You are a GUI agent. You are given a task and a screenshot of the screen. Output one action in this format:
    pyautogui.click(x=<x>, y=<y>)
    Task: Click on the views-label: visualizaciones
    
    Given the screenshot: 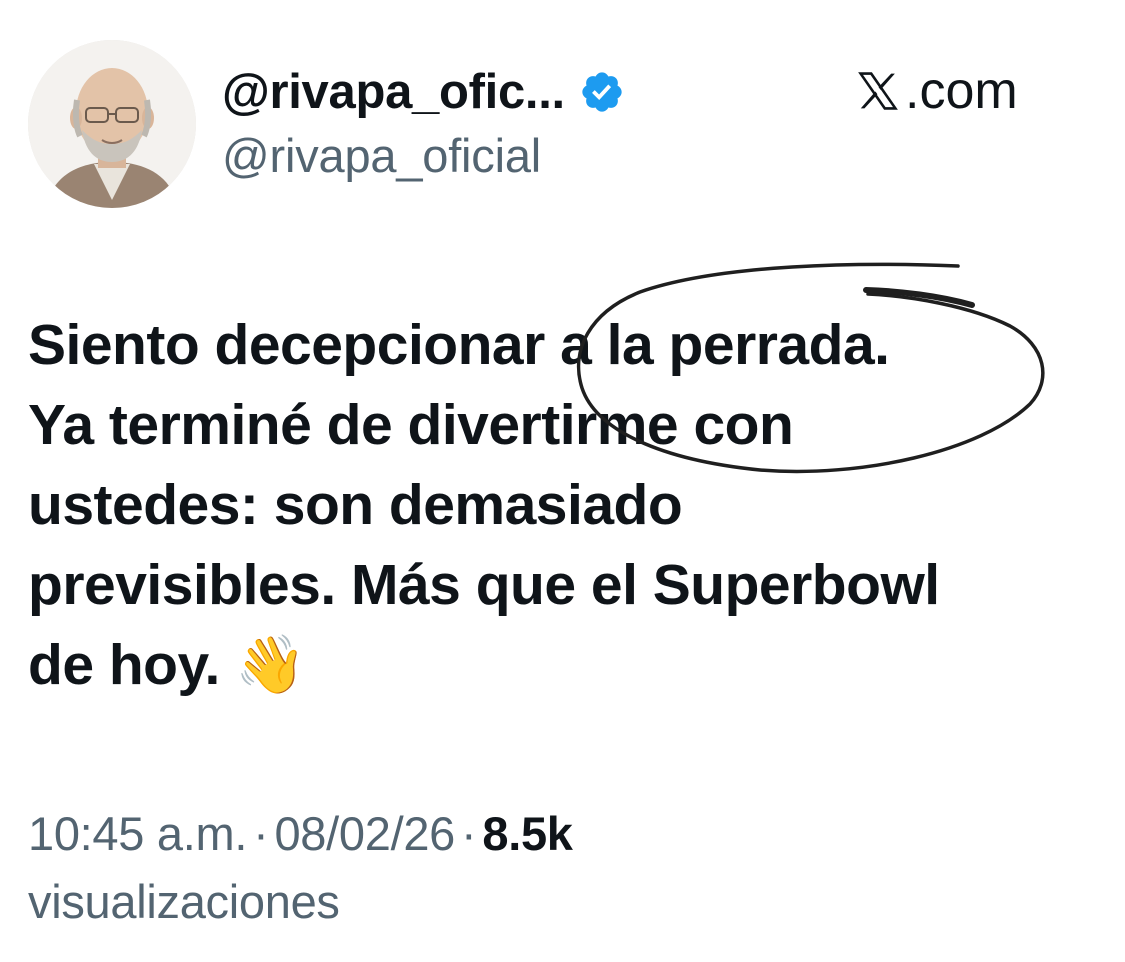 What is the action you would take?
    pyautogui.click(x=184, y=901)
    